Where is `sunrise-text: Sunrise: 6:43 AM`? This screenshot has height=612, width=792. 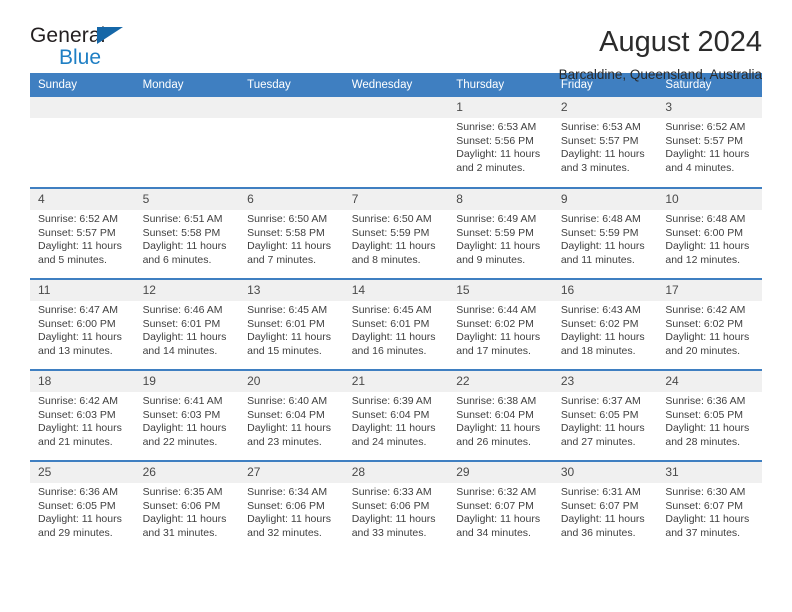
sunrise-text: Sunrise: 6:43 AM is located at coordinates (600, 310).